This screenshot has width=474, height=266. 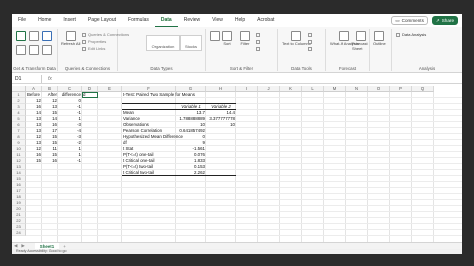 I want to click on column-header-m: M, so click(x=335, y=89).